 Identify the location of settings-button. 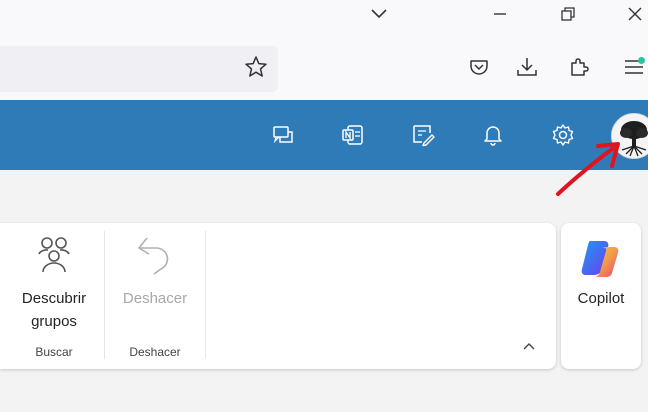
(563, 135).